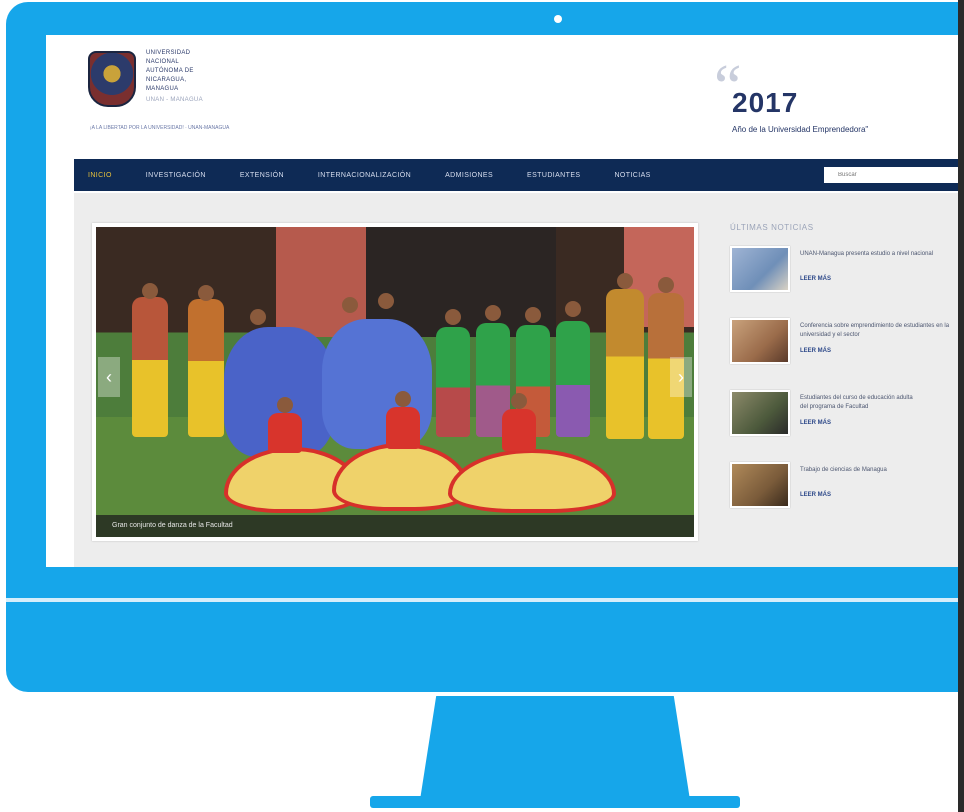 The width and height of the screenshot is (964, 812). I want to click on university-name-line: UNIVERSIDAD, so click(168, 53).